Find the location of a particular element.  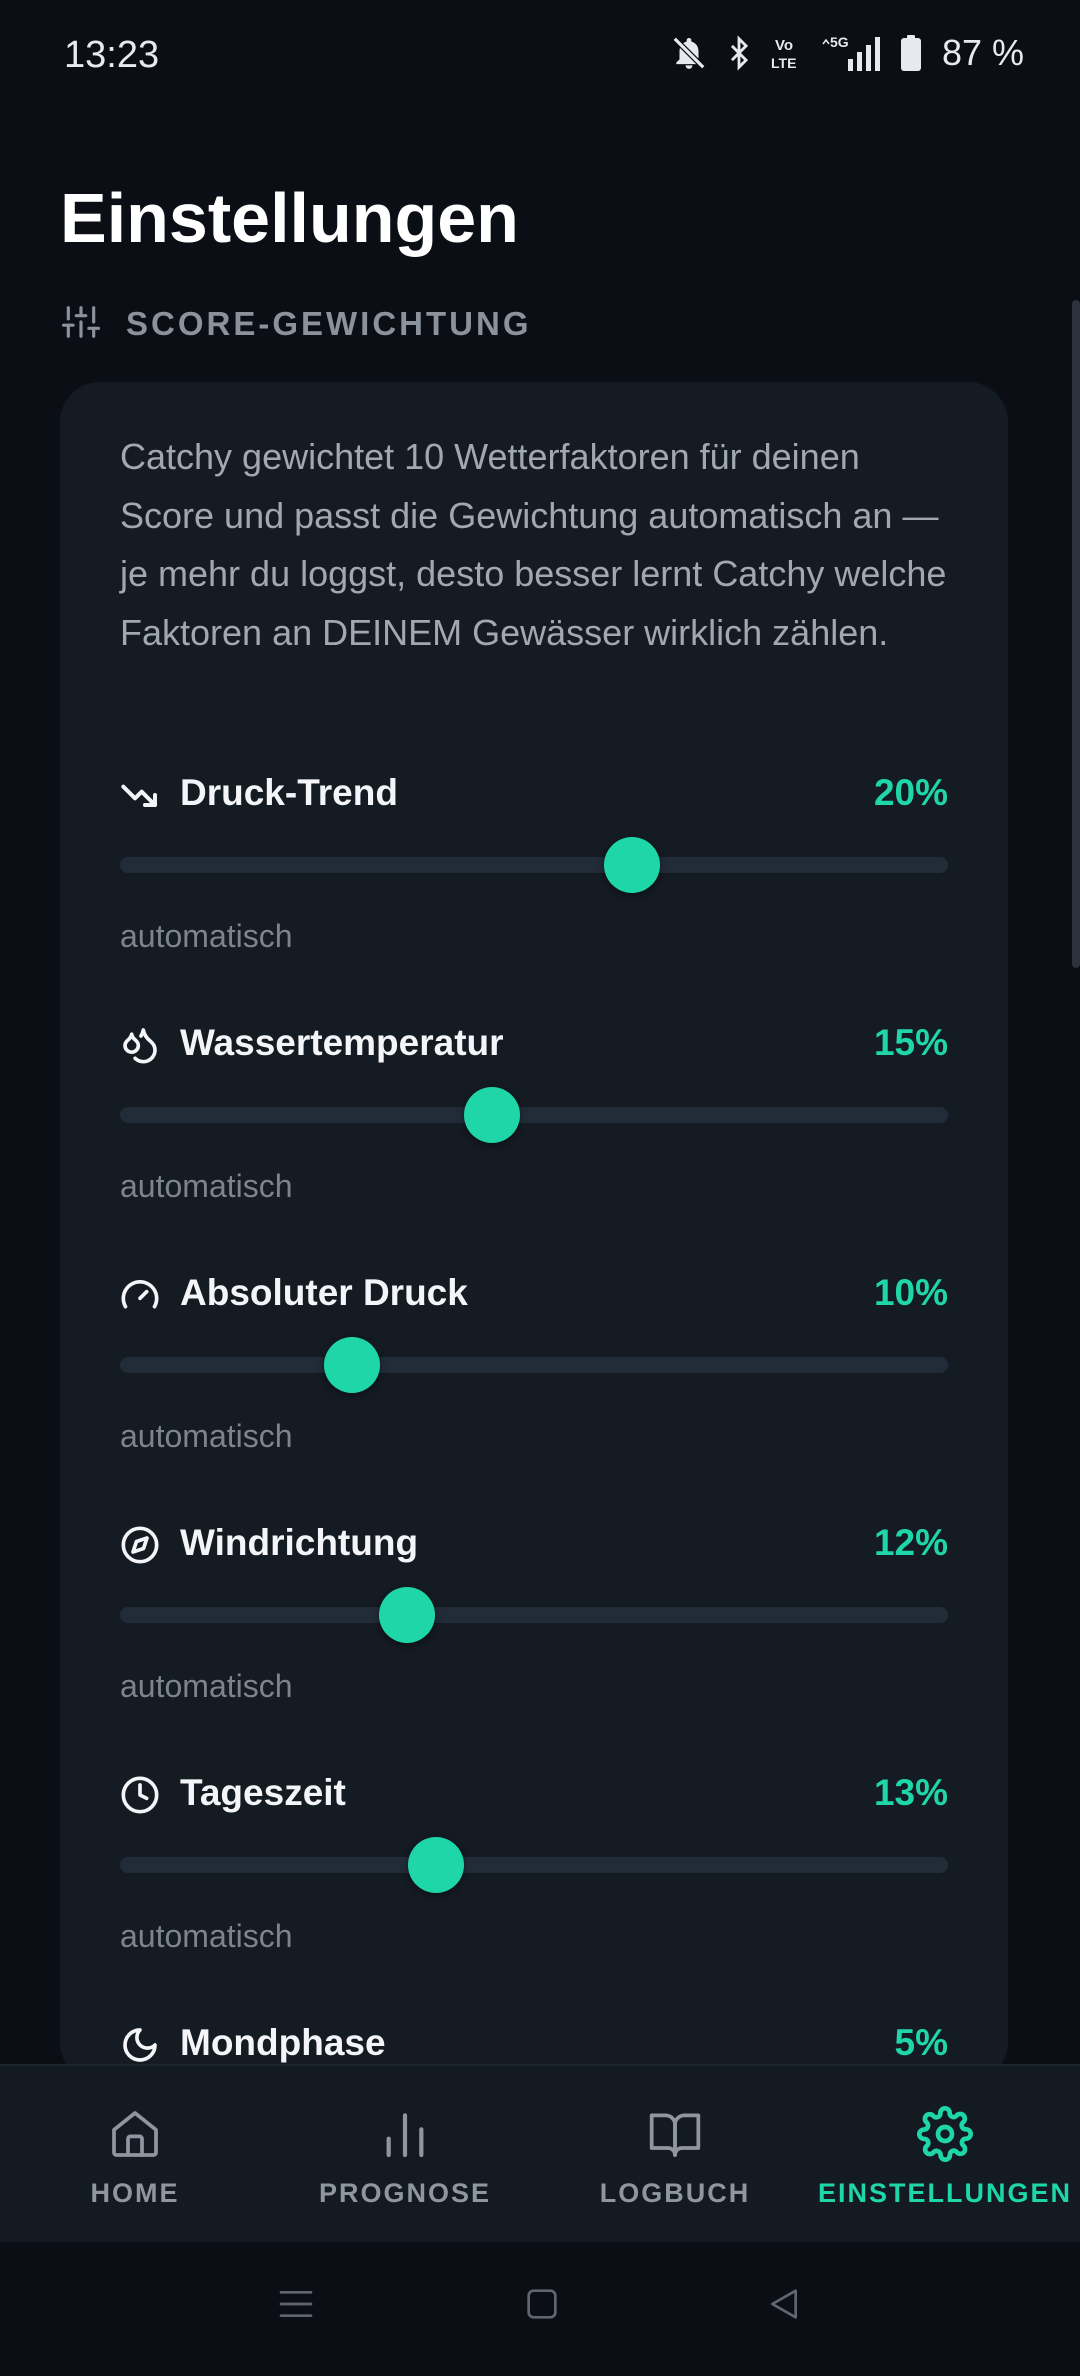

status-icons: Vo LTE 5G 87 % is located at coordinates (847, 53).